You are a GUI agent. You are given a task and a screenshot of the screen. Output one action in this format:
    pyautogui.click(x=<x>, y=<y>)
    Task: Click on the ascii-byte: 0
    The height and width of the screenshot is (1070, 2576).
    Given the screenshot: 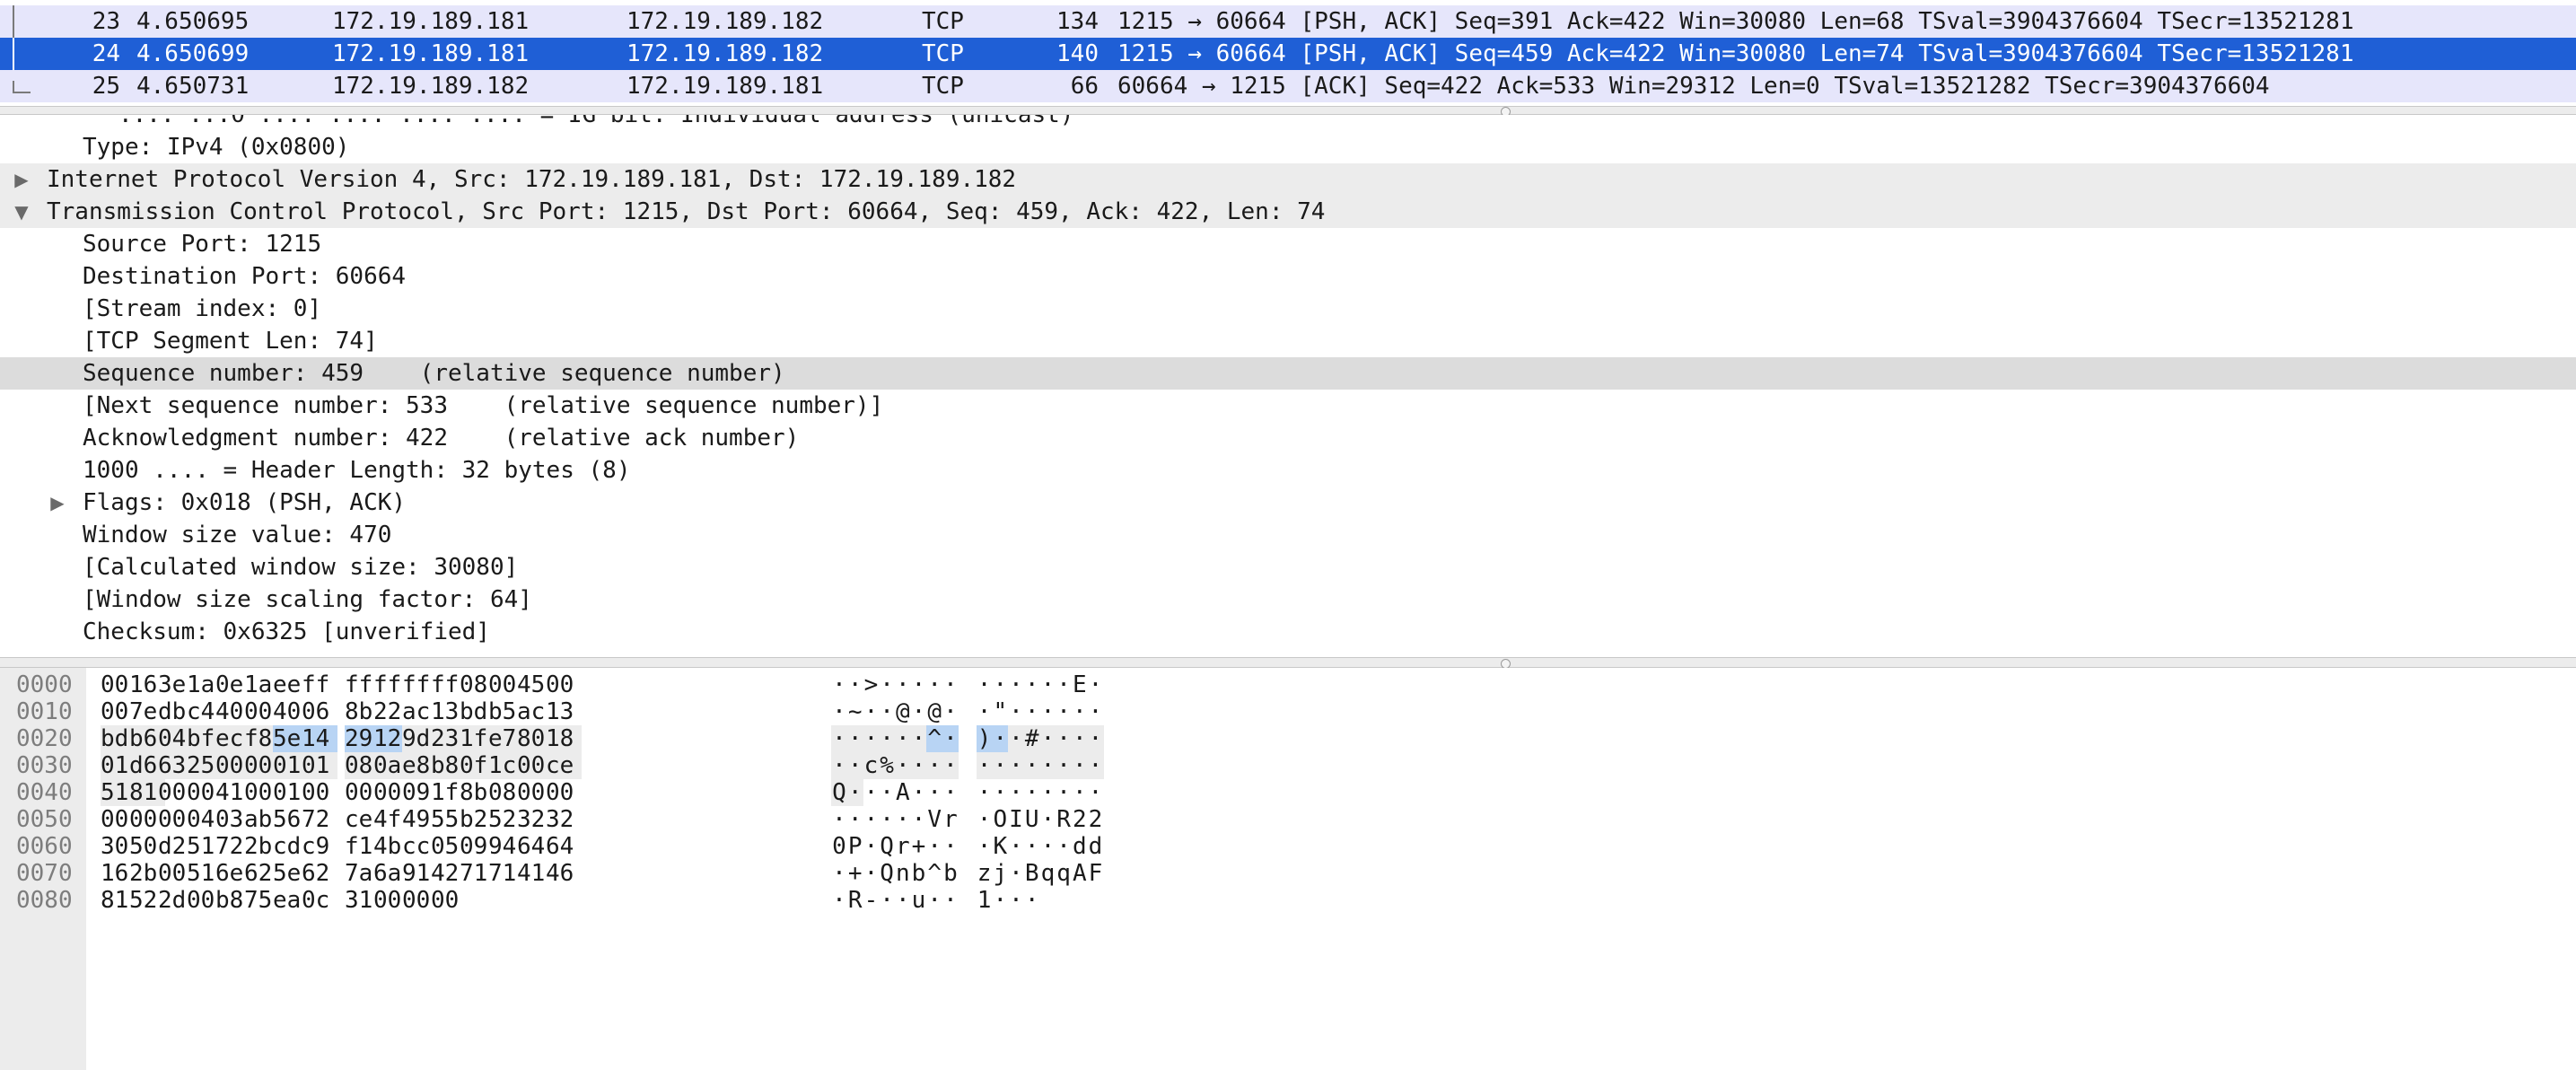 What is the action you would take?
    pyautogui.click(x=839, y=847)
    